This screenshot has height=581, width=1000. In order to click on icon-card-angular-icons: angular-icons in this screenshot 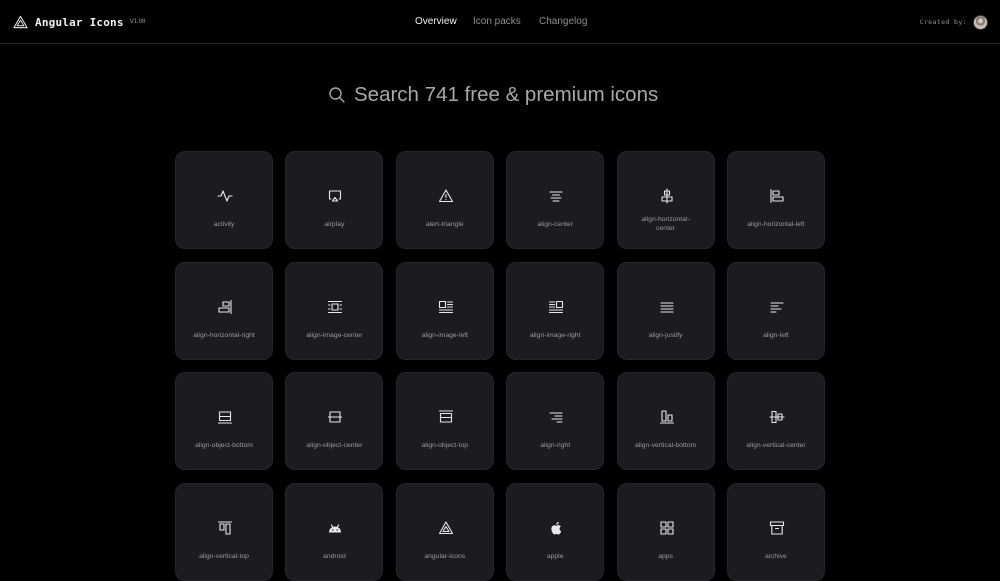, I will do `click(444, 531)`.